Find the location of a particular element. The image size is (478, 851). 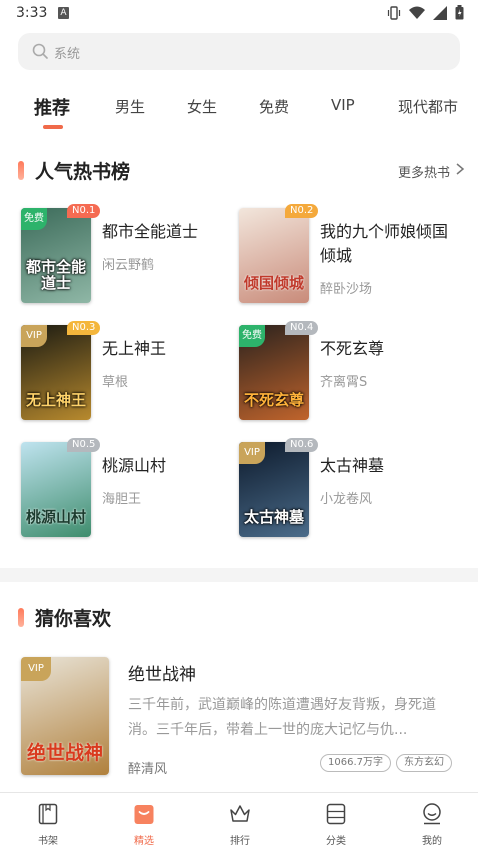

vibrate-icon is located at coordinates (394, 12).